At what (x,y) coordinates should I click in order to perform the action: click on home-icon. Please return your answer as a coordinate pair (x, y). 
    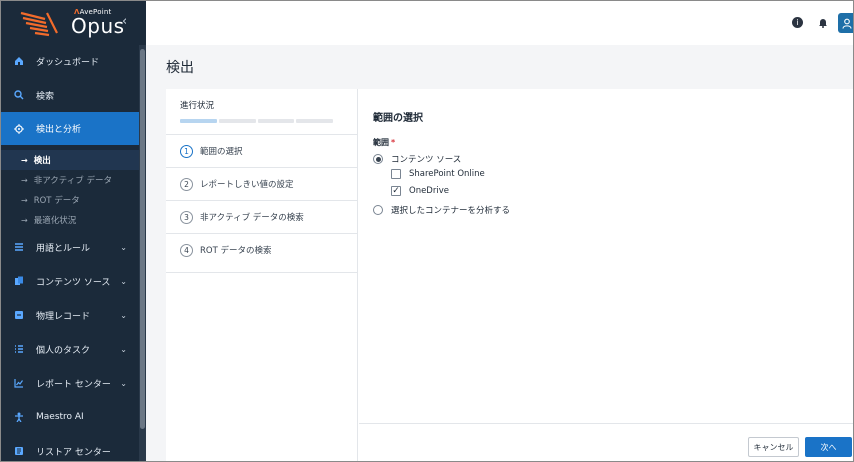
    Looking at the image, I should click on (19, 61).